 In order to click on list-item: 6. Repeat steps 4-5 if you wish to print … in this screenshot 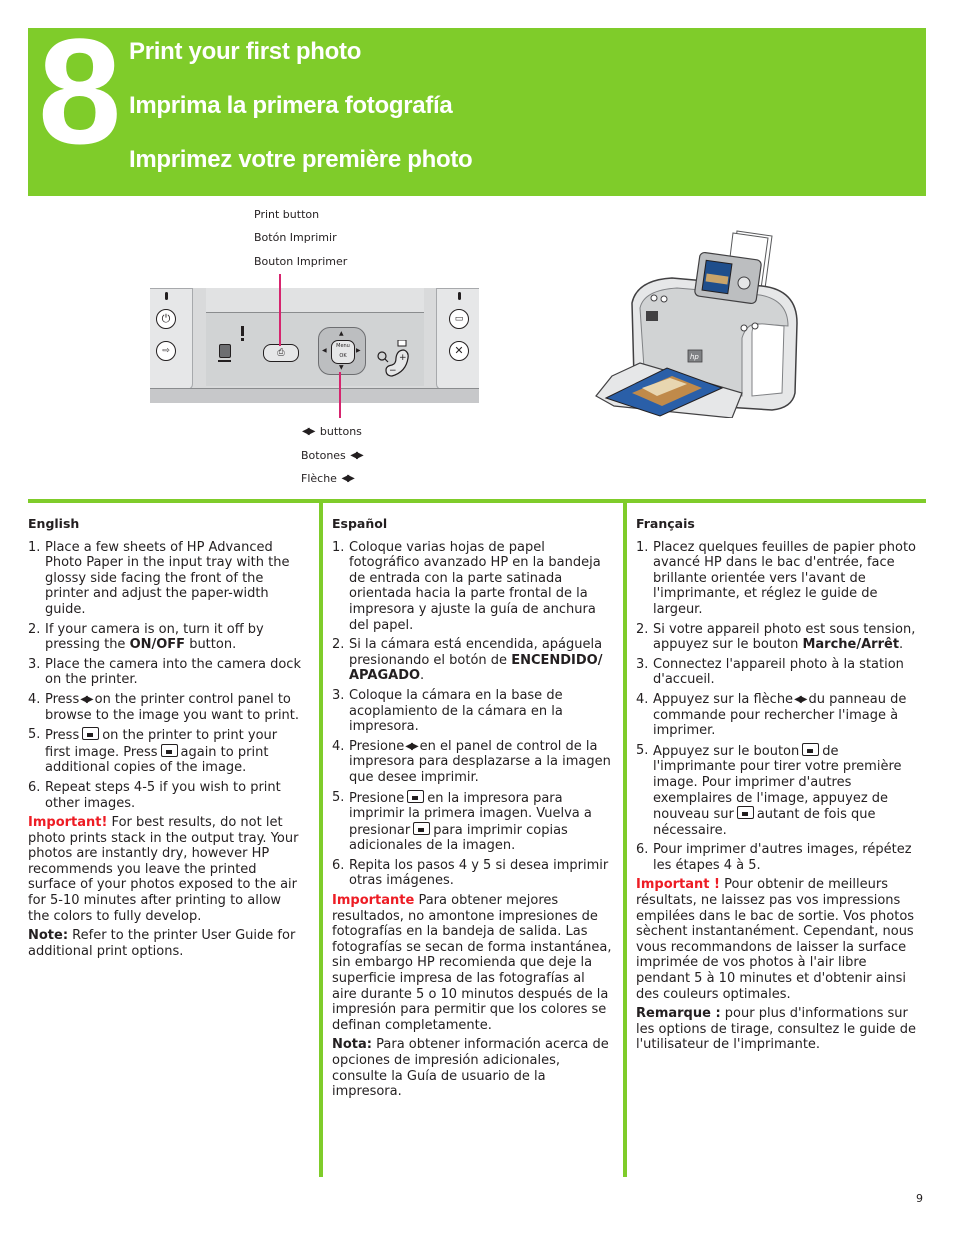, I will do `click(154, 795)`.